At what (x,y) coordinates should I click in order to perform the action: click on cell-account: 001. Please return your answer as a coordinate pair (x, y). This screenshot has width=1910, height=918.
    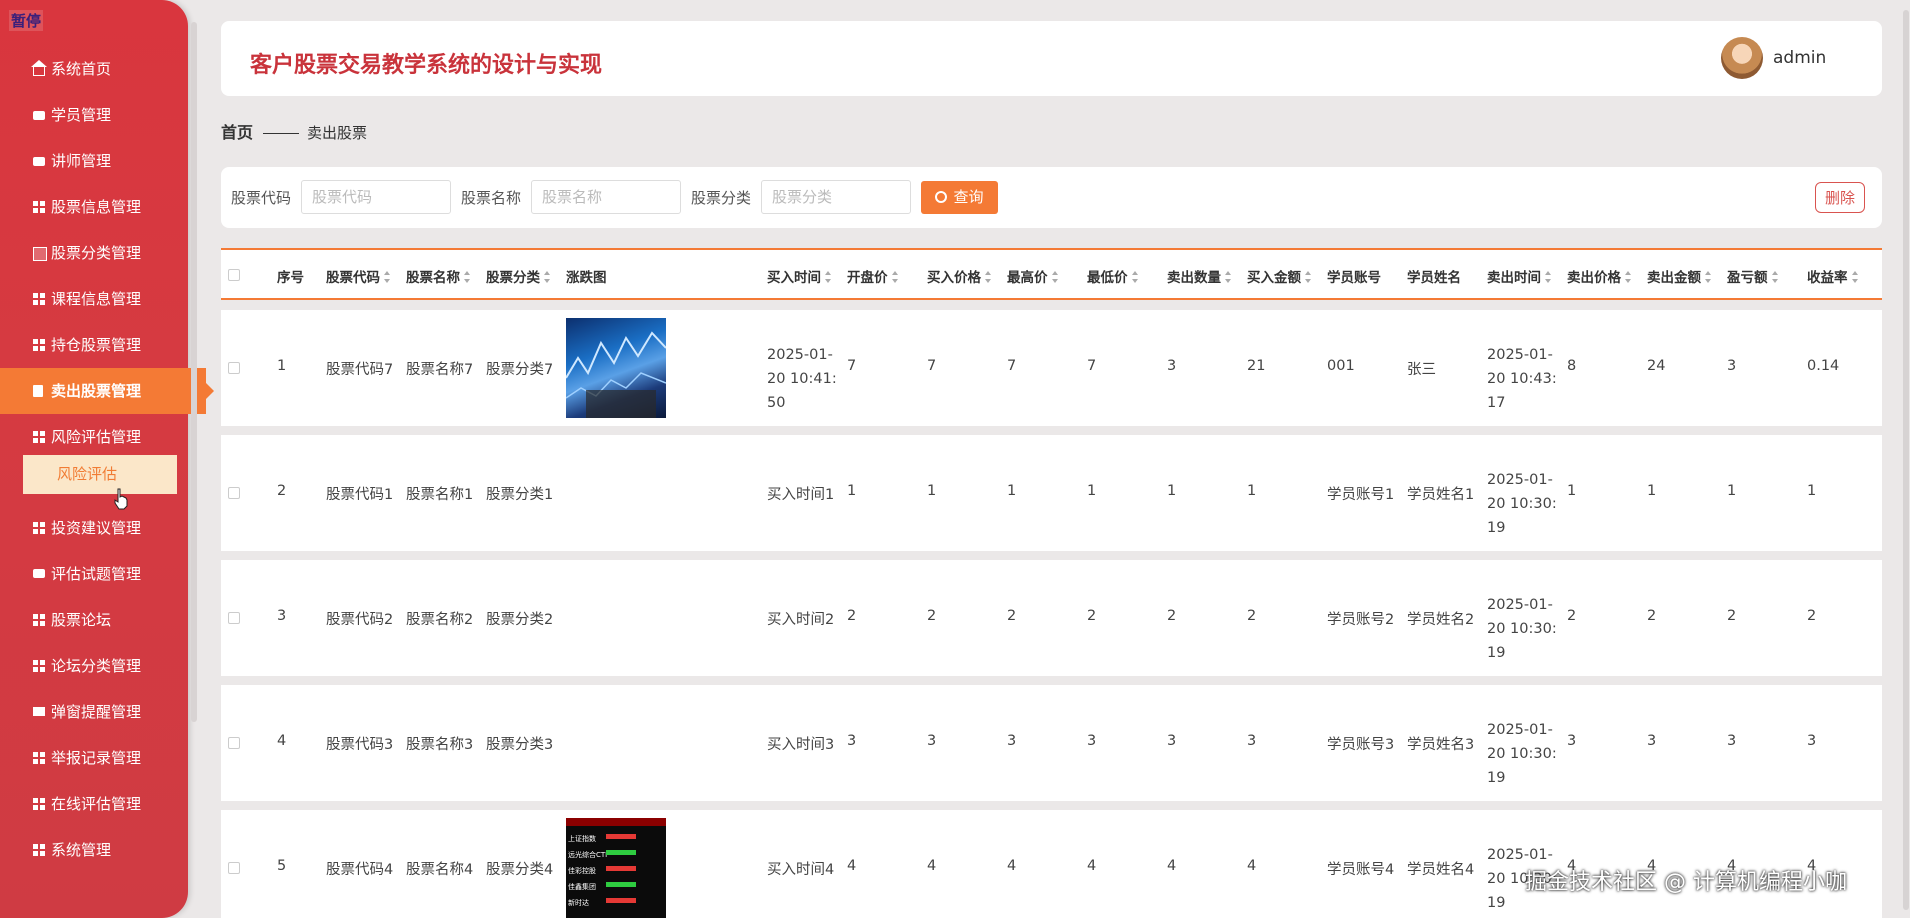
    Looking at the image, I should click on (1341, 366).